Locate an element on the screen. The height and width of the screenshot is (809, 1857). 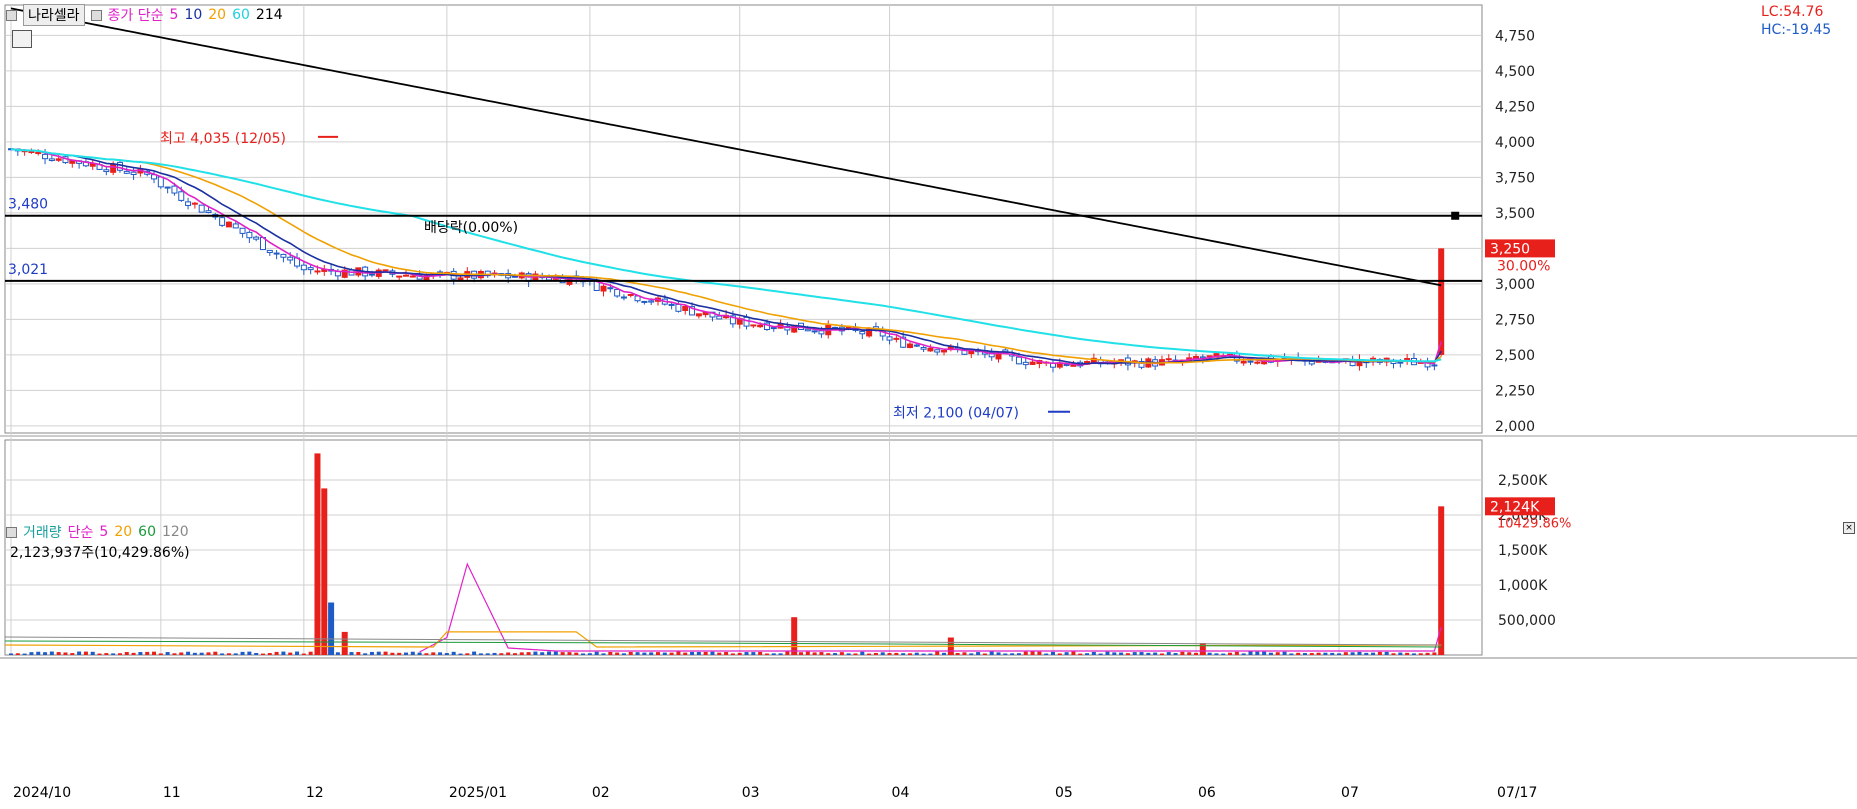
price-tick-label: 4,750 is located at coordinates (1515, 36).